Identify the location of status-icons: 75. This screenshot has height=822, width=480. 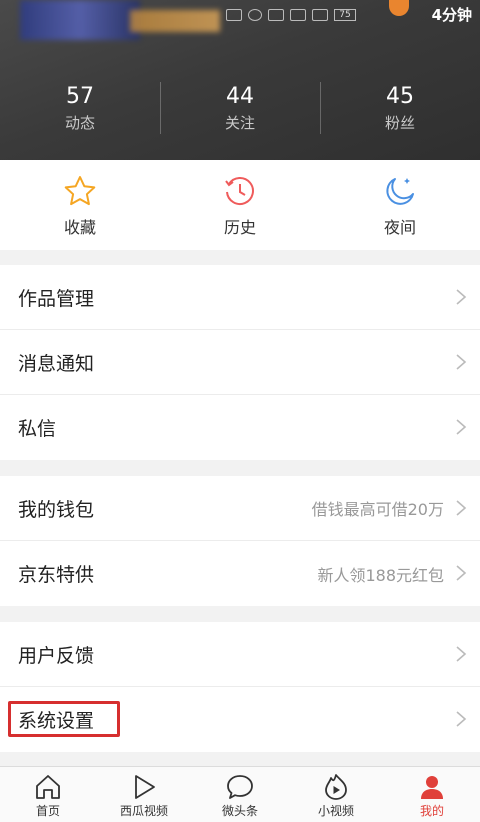
(291, 15).